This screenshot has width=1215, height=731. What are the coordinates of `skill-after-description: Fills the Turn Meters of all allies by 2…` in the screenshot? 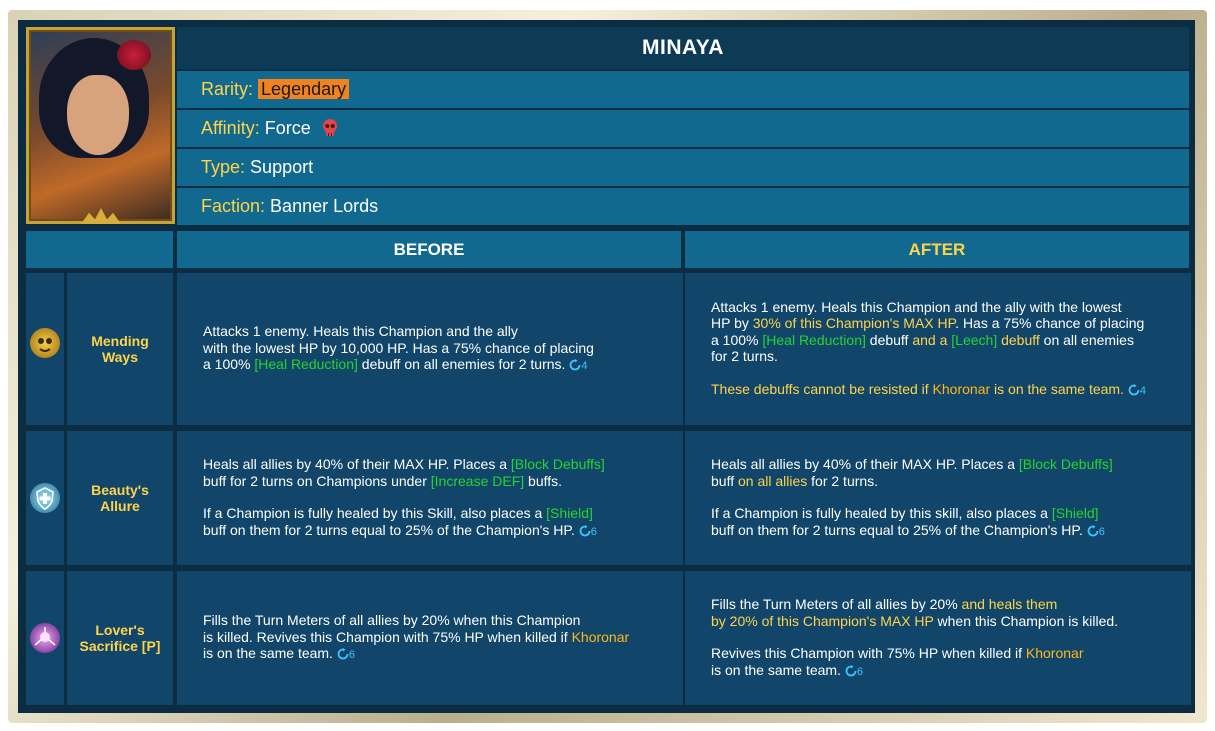 It's located at (938, 638).